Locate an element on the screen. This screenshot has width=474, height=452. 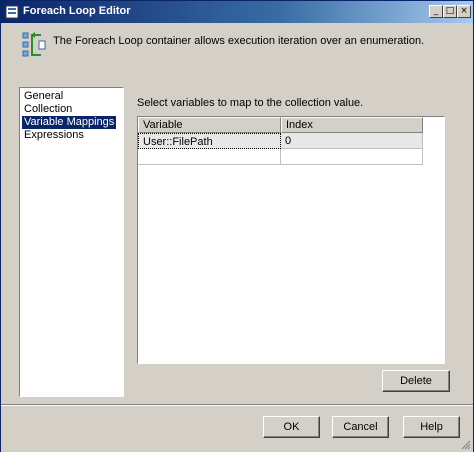
close-button: × is located at coordinates (464, 11).